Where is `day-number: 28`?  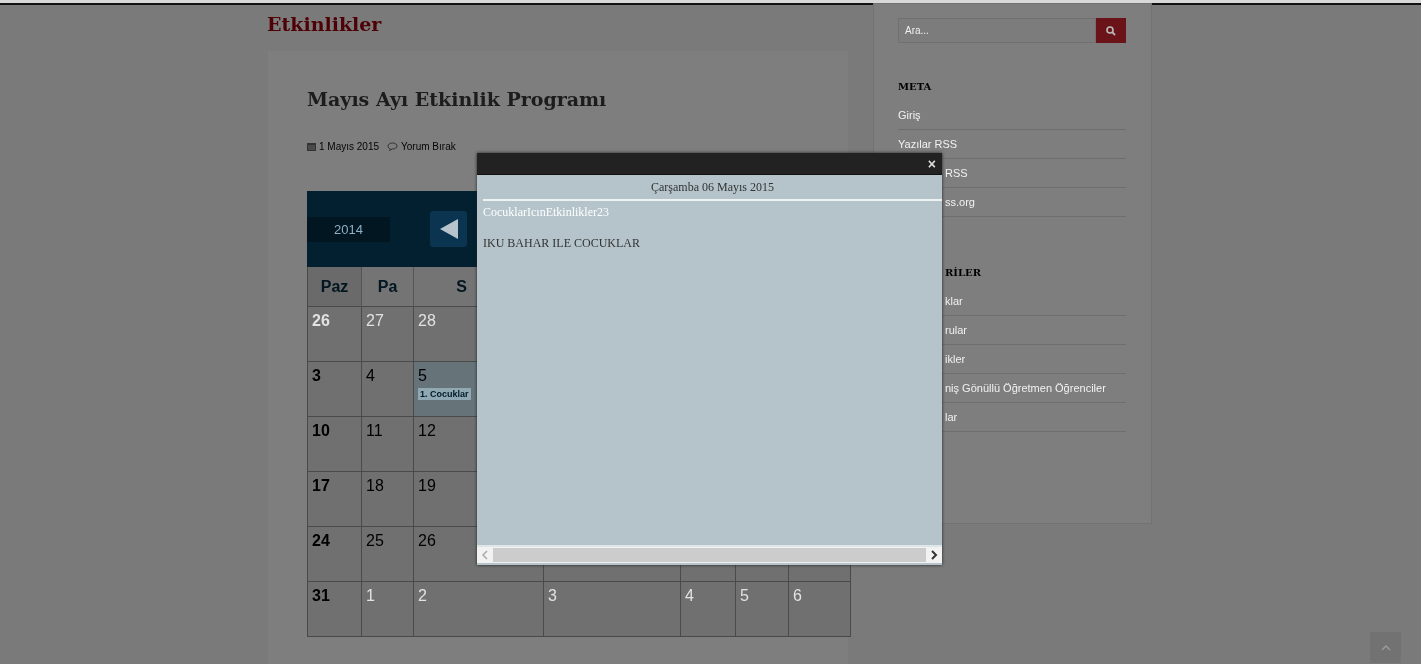 day-number: 28 is located at coordinates (427, 321).